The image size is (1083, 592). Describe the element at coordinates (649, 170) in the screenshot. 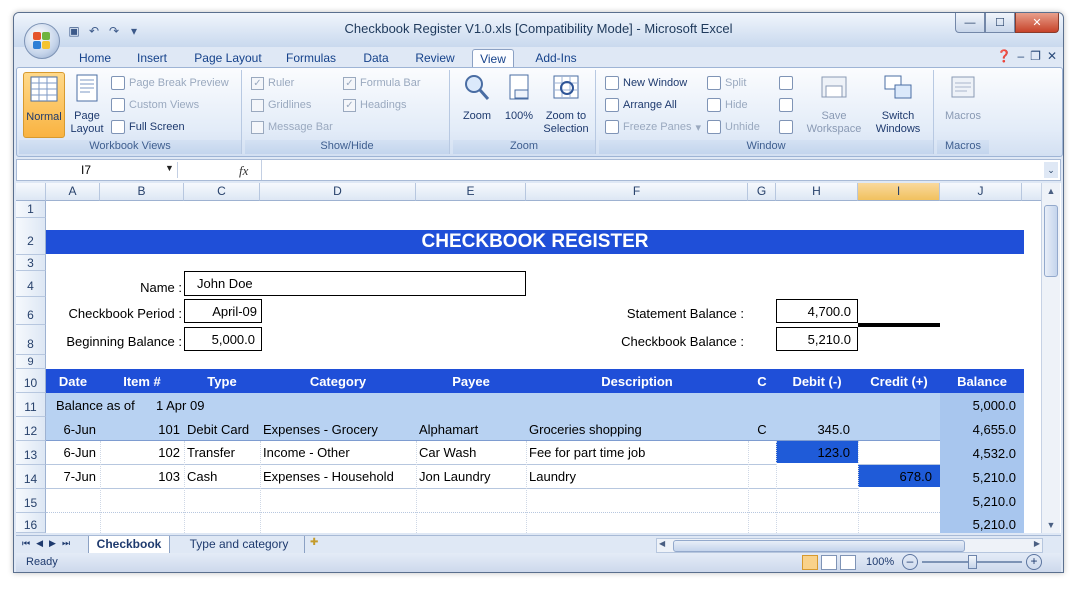

I see `formula-input` at that location.